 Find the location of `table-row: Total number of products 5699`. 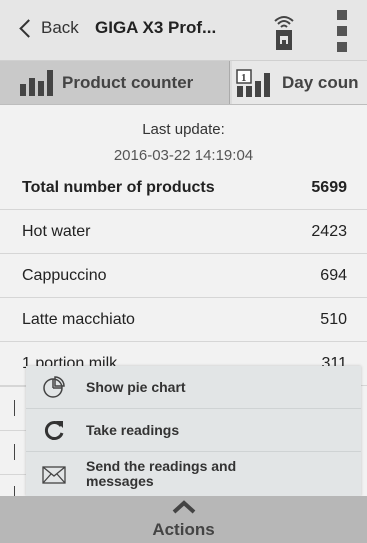

table-row: Total number of products 5699 is located at coordinates (183, 188).